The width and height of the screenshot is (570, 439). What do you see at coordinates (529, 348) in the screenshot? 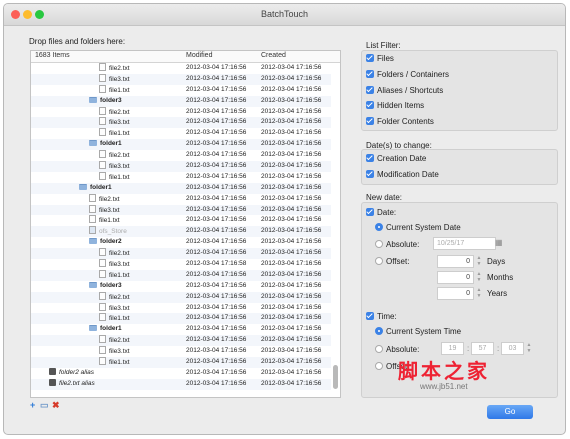
I see `time-stepper: ▲ ▼` at bounding box center [529, 348].